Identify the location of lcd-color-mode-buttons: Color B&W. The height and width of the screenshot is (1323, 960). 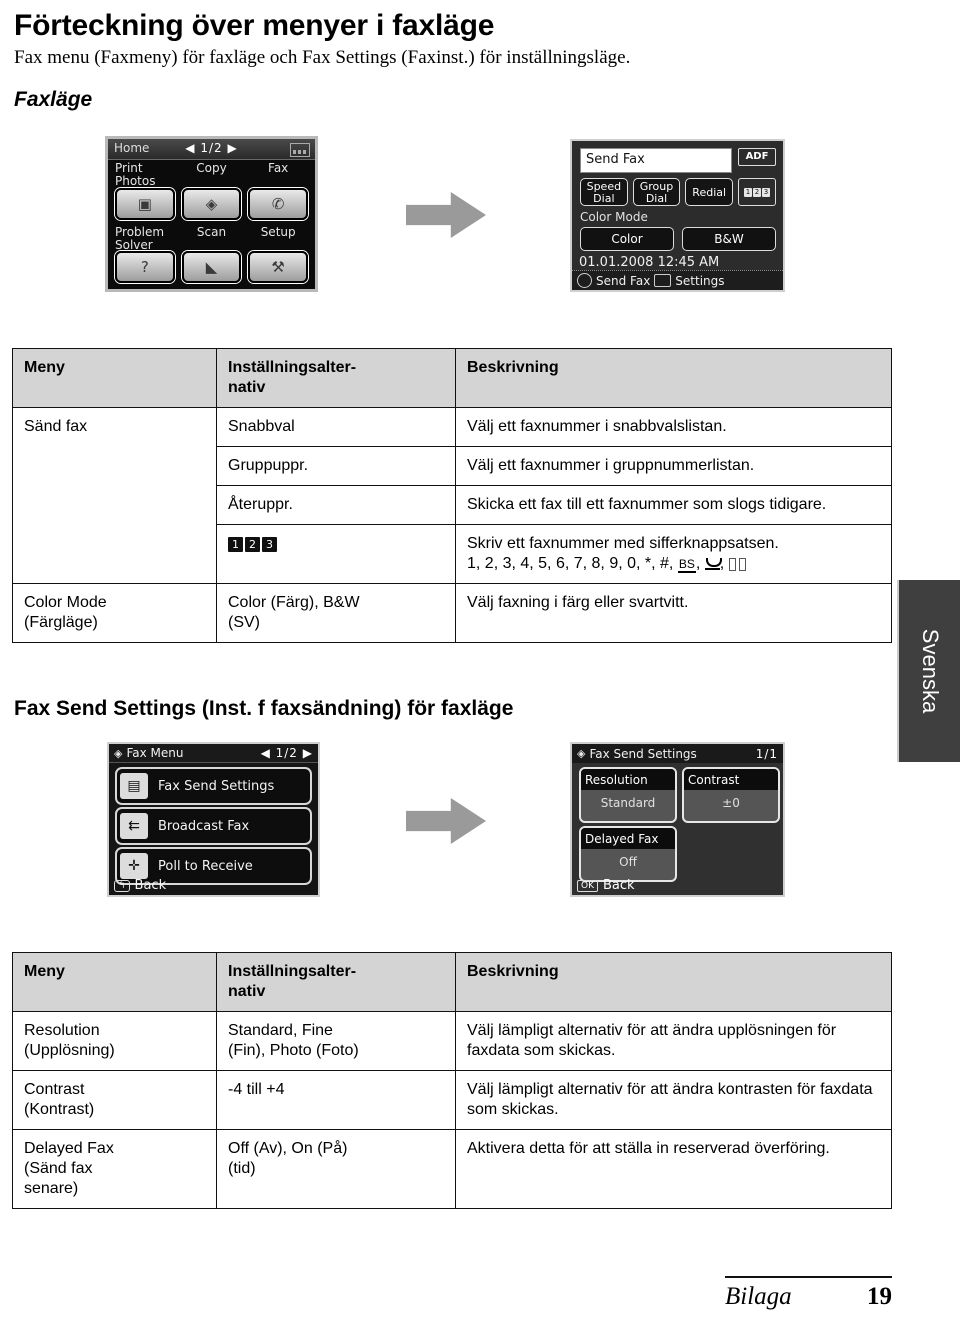
(678, 239).